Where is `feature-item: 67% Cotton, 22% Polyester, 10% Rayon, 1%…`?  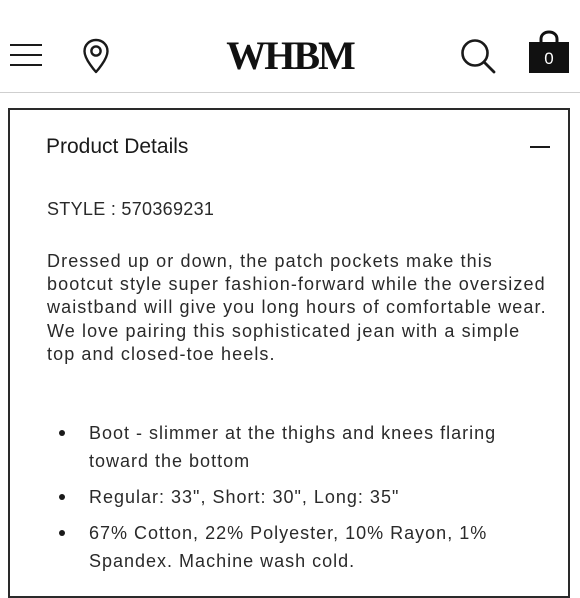
feature-item: 67% Cotton, 22% Polyester, 10% Rayon, 1%… is located at coordinates (297, 547).